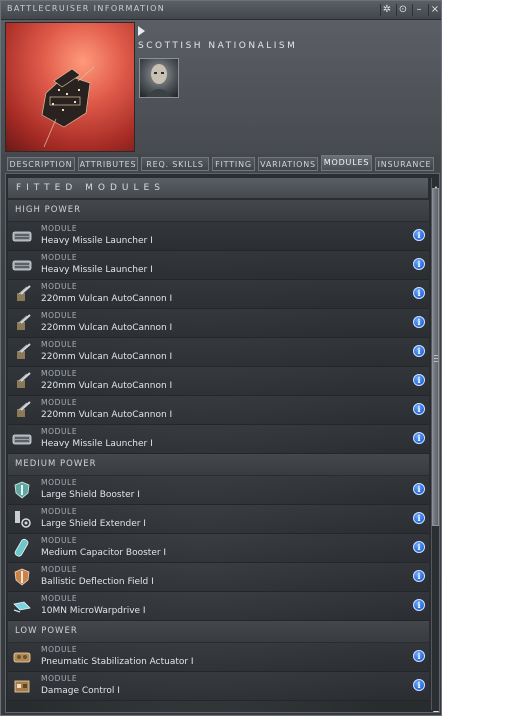  Describe the element at coordinates (218, 211) in the screenshot. I see `section-high-power: HIGH POWER` at that location.